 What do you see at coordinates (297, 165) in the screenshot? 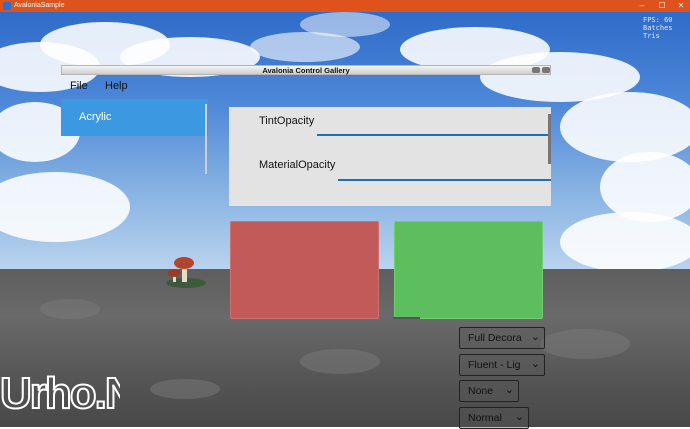
I see `material-opacity-label: MaterialOpacity` at bounding box center [297, 165].